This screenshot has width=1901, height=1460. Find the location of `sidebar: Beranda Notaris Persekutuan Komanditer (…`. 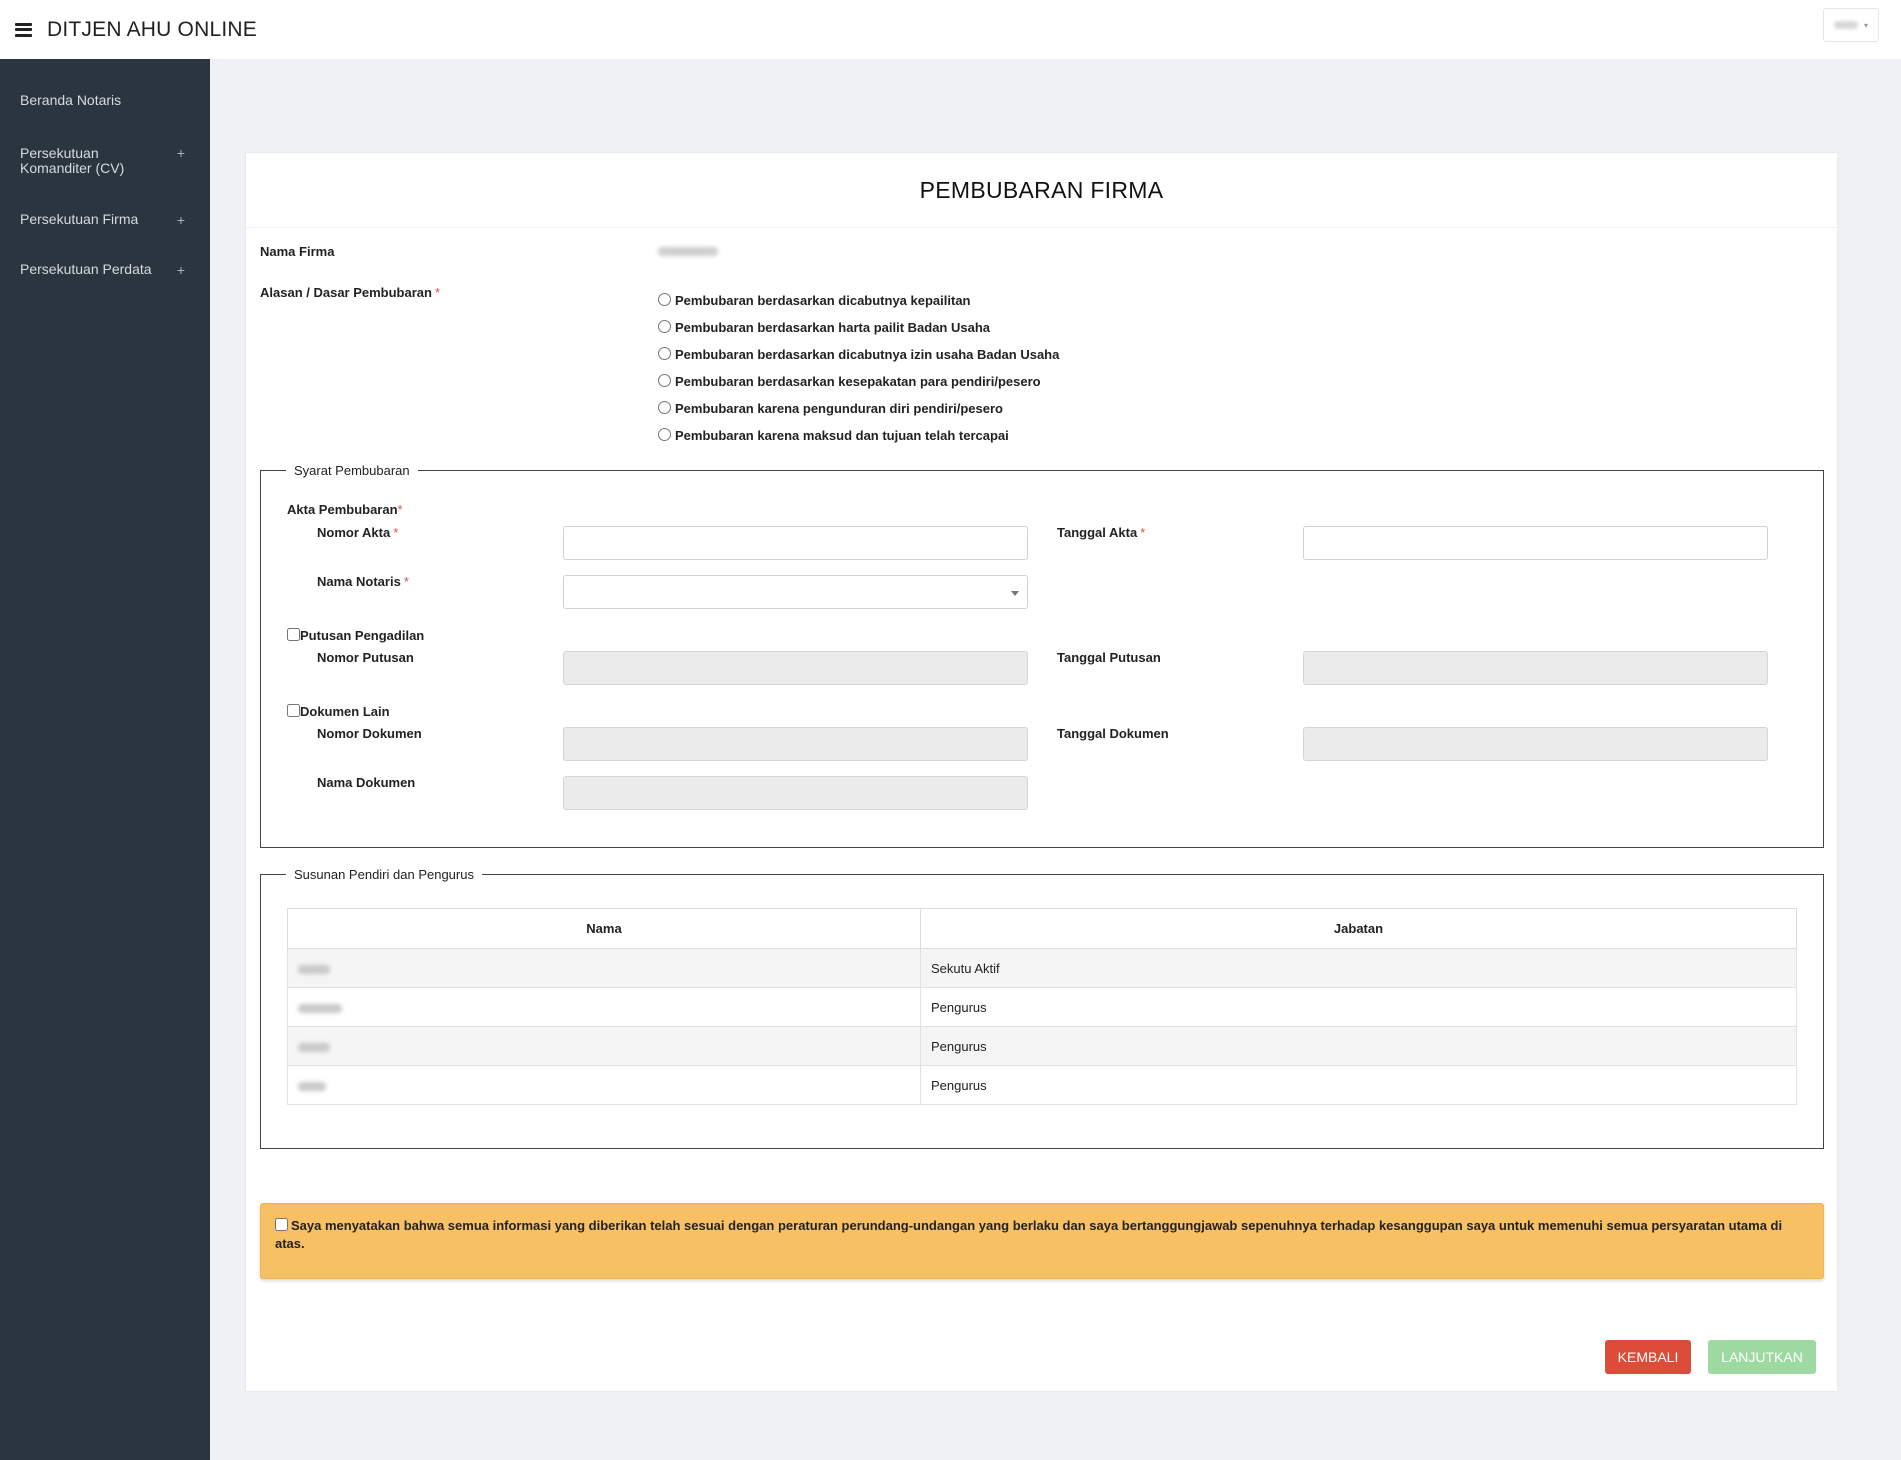

sidebar: Beranda Notaris Persekutuan Komanditer (… is located at coordinates (105, 759).